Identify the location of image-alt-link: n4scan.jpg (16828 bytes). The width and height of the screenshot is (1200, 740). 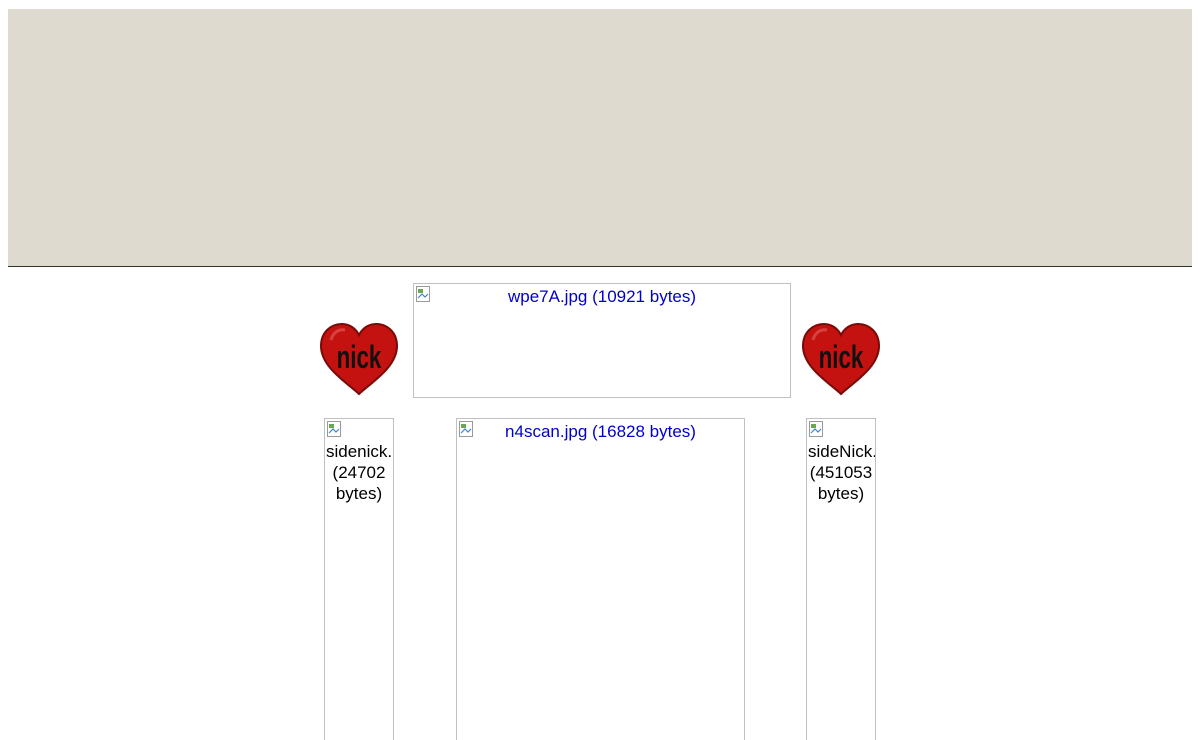
(600, 430).